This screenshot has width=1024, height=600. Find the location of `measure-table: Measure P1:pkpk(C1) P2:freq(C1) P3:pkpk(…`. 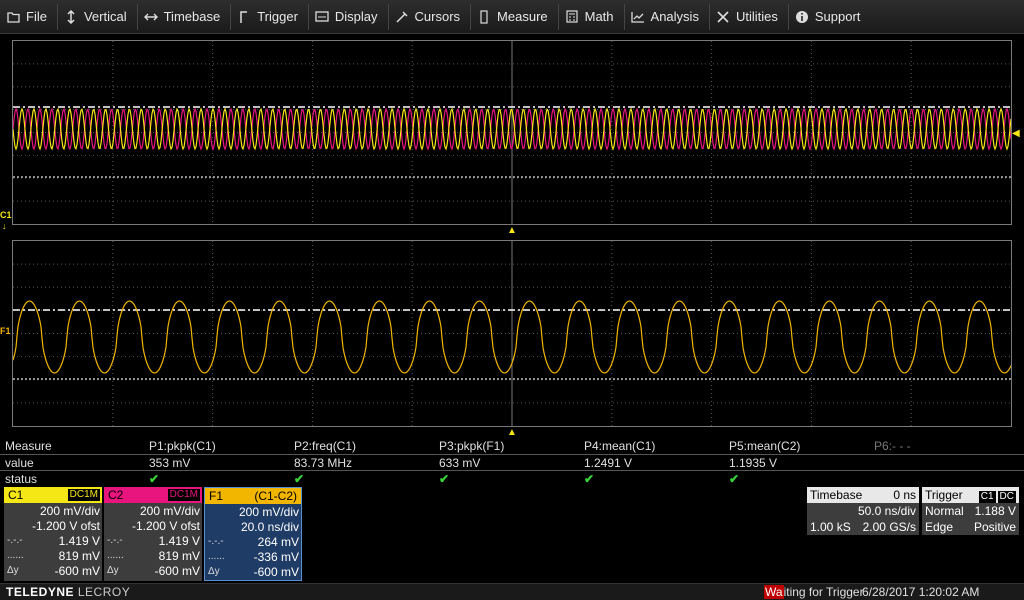

measure-table: Measure P1:pkpk(C1) P2:freq(C1) P3:pkpk(… is located at coordinates (512, 462).